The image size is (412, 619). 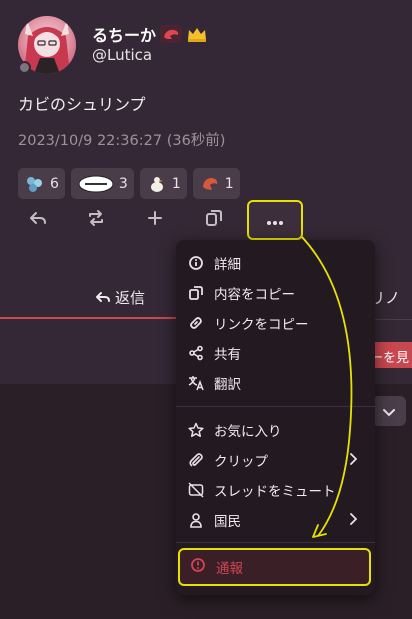 What do you see at coordinates (196, 460) in the screenshot?
I see `paperclip-icon` at bounding box center [196, 460].